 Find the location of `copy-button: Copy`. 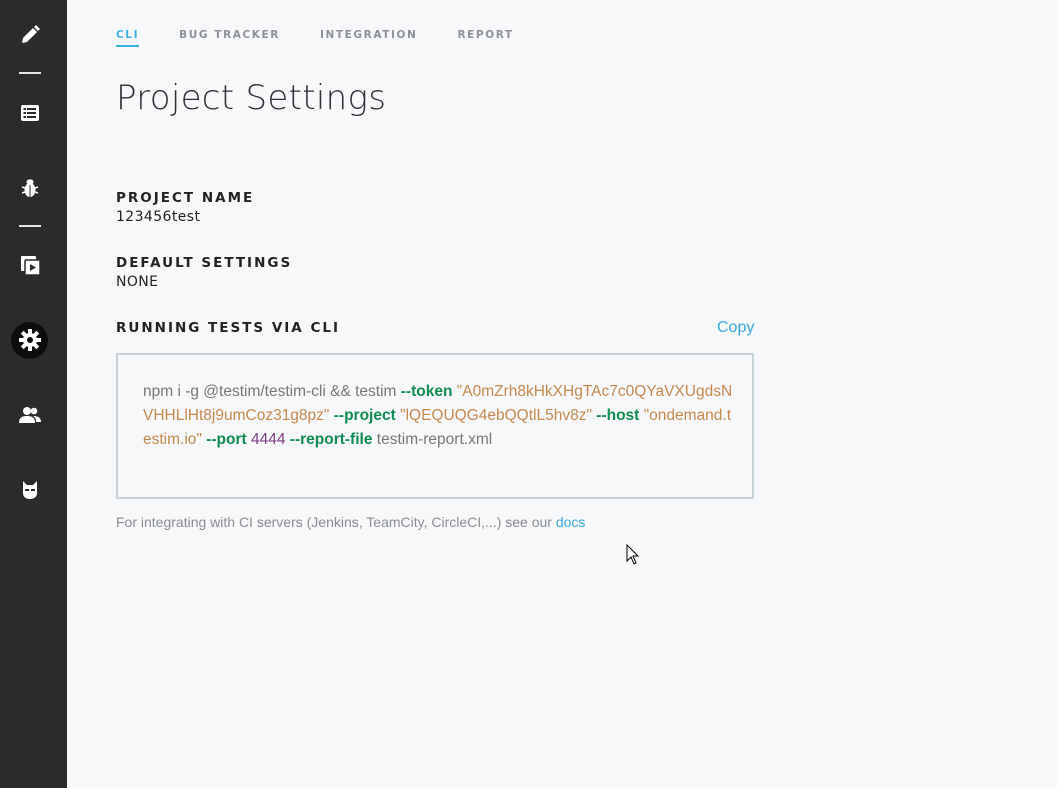

copy-button: Copy is located at coordinates (735, 328).